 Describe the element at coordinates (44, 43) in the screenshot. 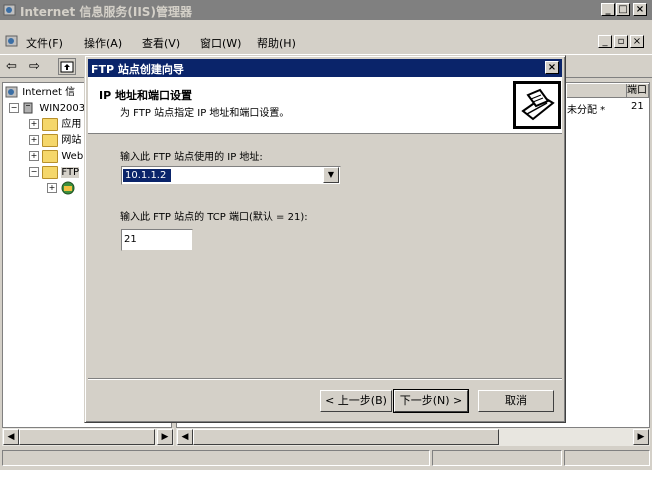

I see `menu-file: 文件(F)` at that location.